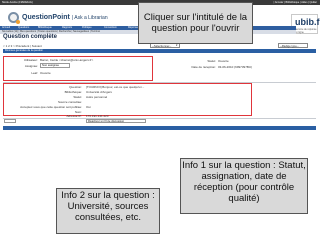 The height and width of the screenshot is (240, 320). I want to click on field-label: Utilisateur:, so click(30, 60).